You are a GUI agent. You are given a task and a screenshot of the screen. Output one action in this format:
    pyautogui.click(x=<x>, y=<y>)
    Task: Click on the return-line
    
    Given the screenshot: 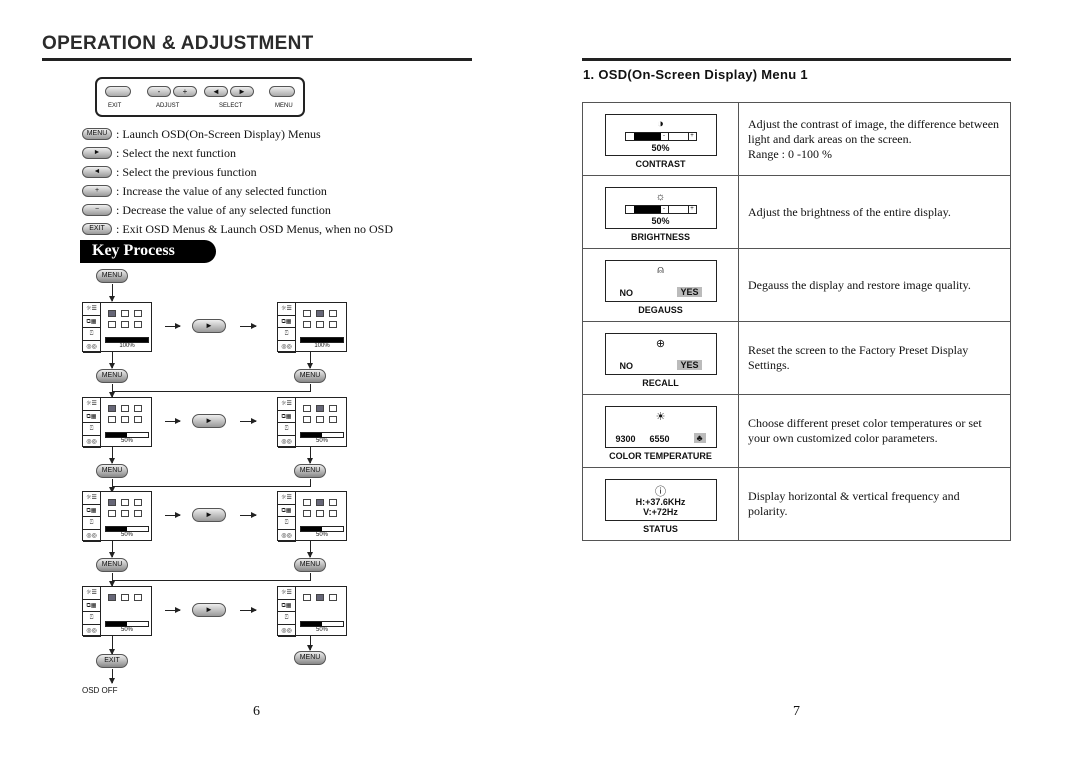 What is the action you would take?
    pyautogui.click(x=211, y=486)
    